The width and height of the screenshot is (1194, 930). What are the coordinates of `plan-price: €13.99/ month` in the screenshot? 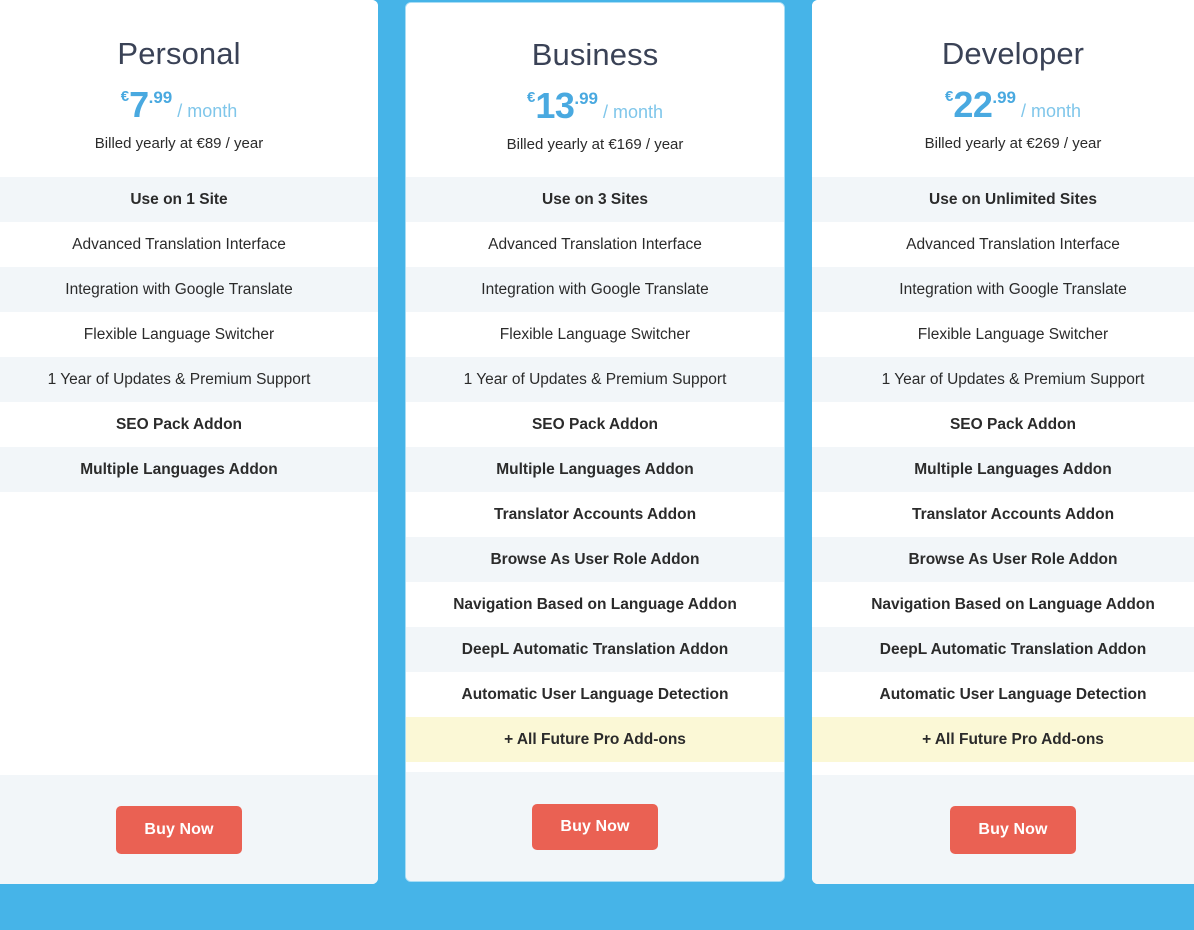 It's located at (595, 105).